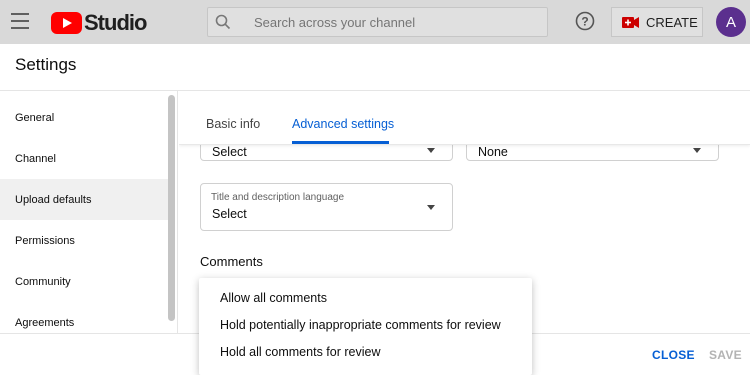 Image resolution: width=750 pixels, height=375 pixels. What do you see at coordinates (493, 152) in the screenshot?
I see `license-select-value: None` at bounding box center [493, 152].